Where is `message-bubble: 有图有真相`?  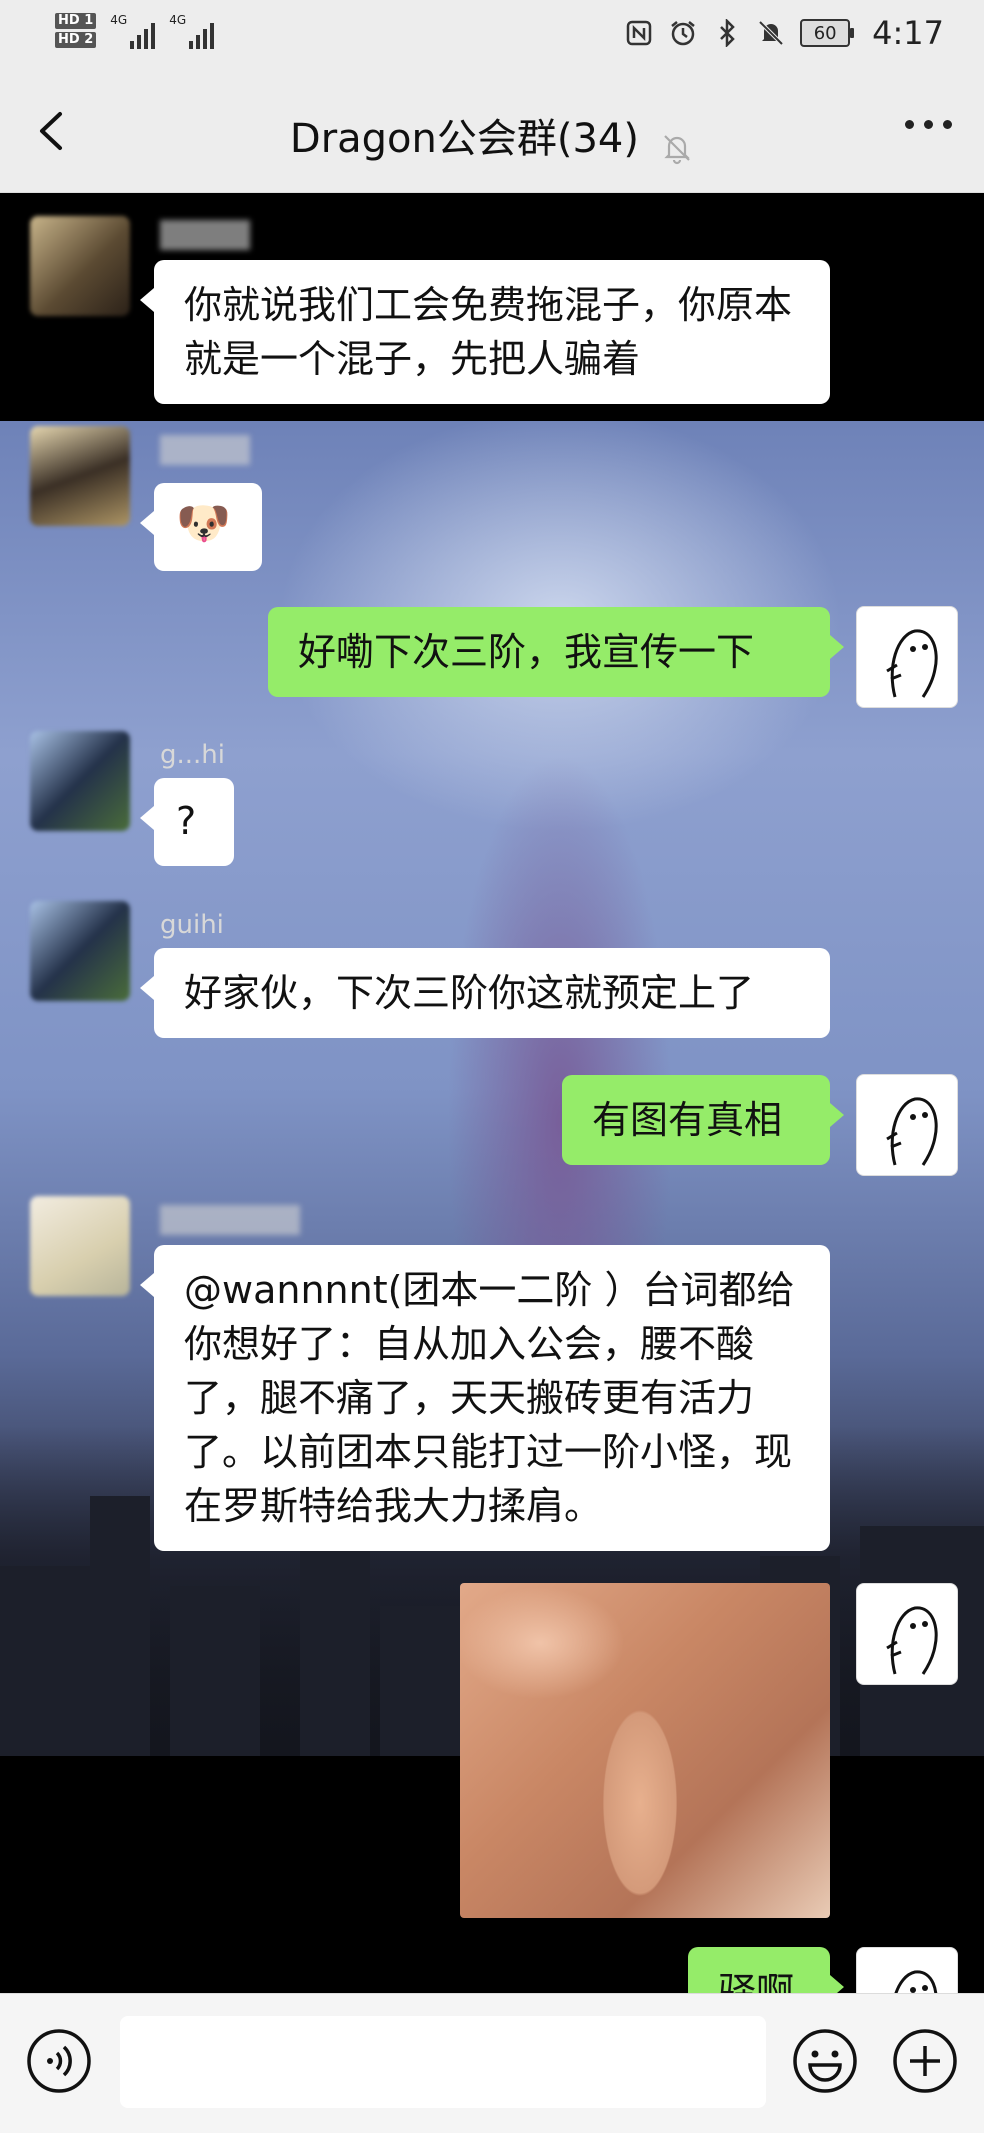
message-bubble: 有图有真相 is located at coordinates (703, 1120).